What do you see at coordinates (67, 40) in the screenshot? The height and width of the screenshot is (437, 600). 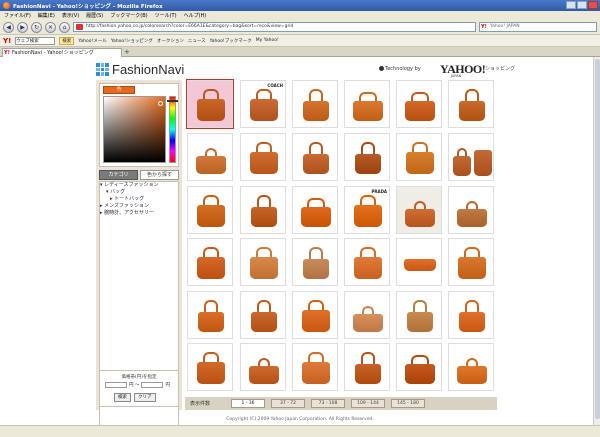 I see `toolbar-search-button: 検索` at bounding box center [67, 40].